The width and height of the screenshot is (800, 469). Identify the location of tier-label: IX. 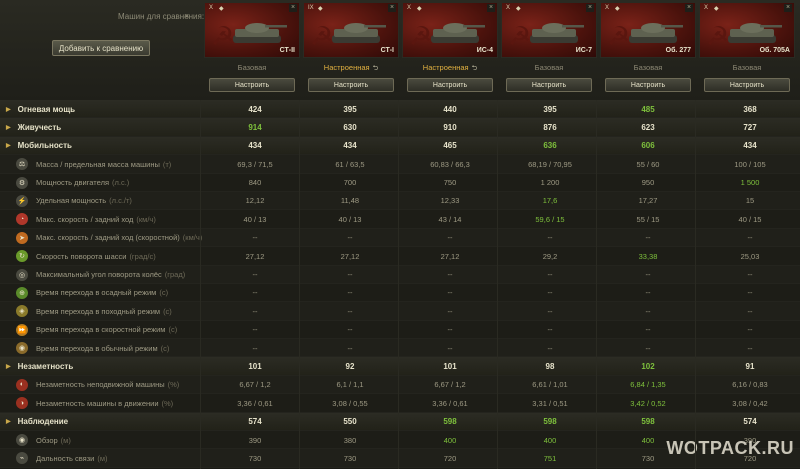
(311, 8).